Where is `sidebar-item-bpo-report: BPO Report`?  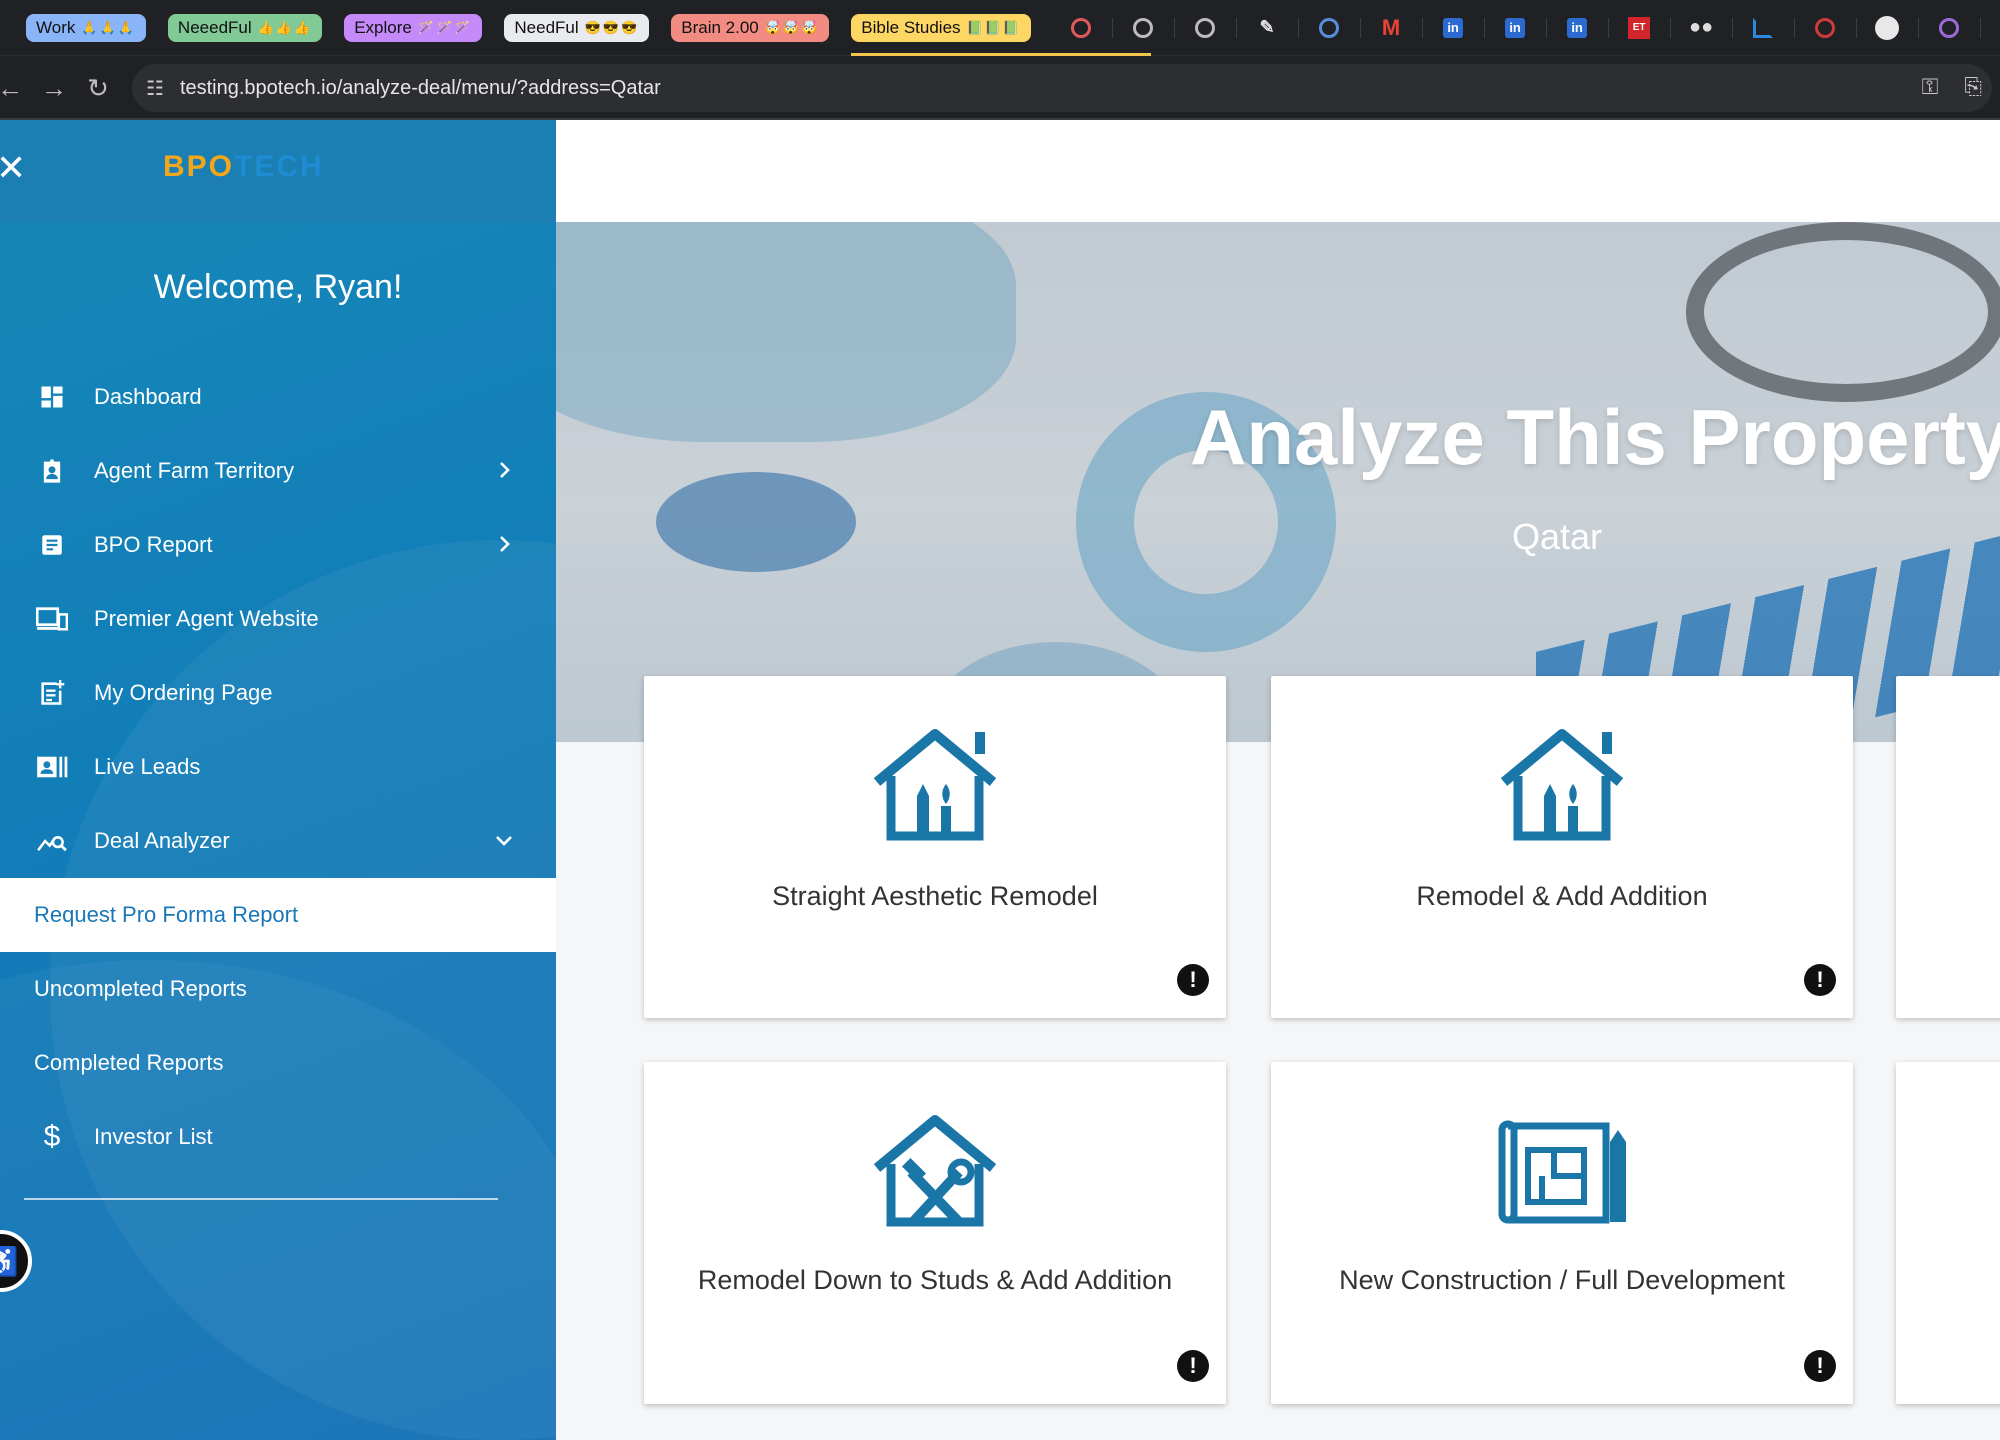
sidebar-item-bpo-report: BPO Report is located at coordinates (278, 545).